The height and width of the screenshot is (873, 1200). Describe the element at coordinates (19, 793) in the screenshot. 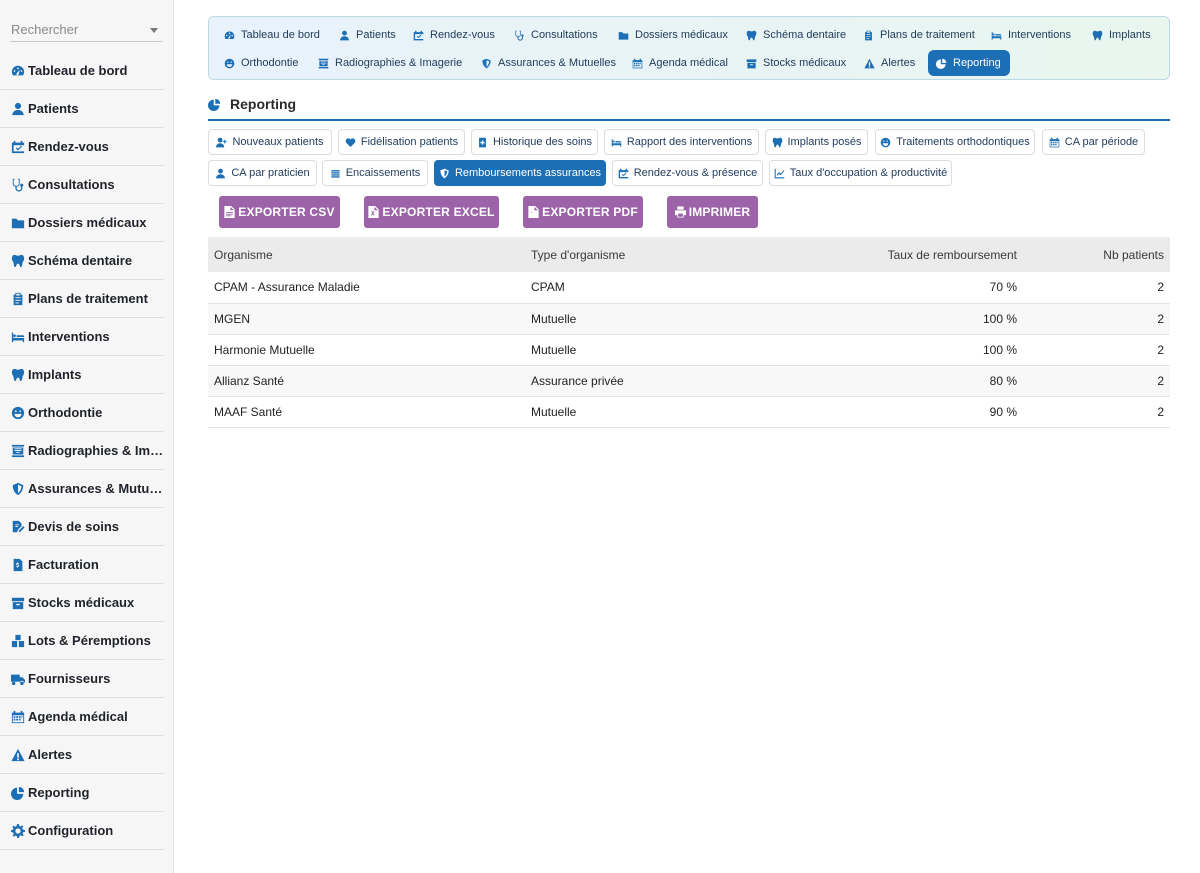

I see `pie-chart-icon` at that location.